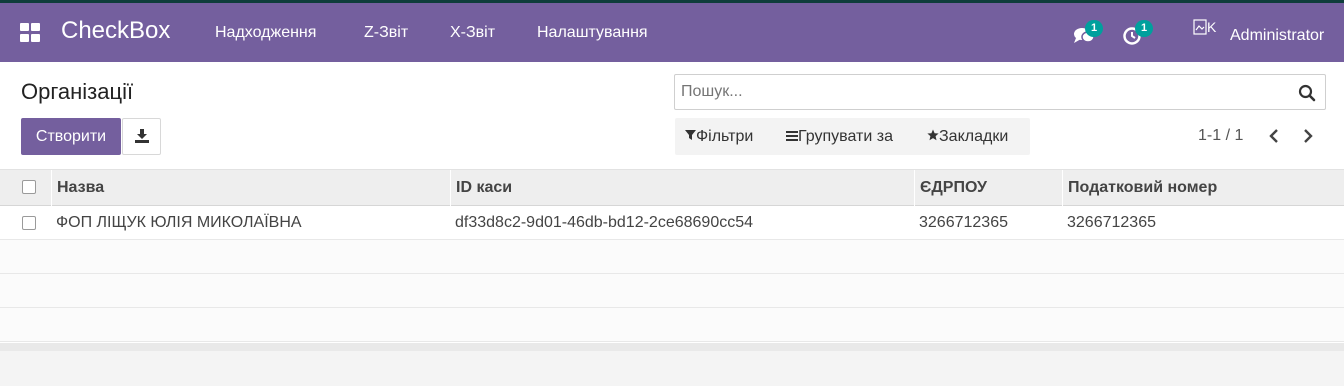  I want to click on avatar: K, so click(1208, 31).